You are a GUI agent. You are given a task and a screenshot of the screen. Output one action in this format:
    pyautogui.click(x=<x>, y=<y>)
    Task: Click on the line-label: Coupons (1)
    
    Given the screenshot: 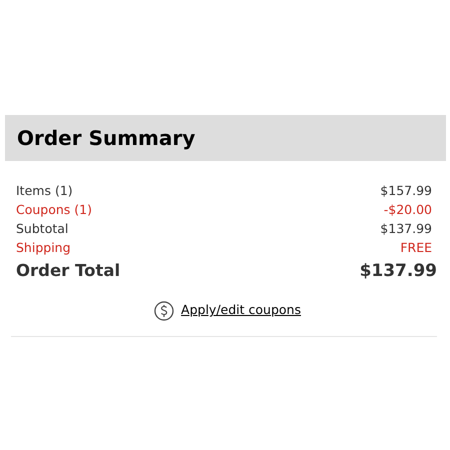 What is the action you would take?
    pyautogui.click(x=54, y=210)
    